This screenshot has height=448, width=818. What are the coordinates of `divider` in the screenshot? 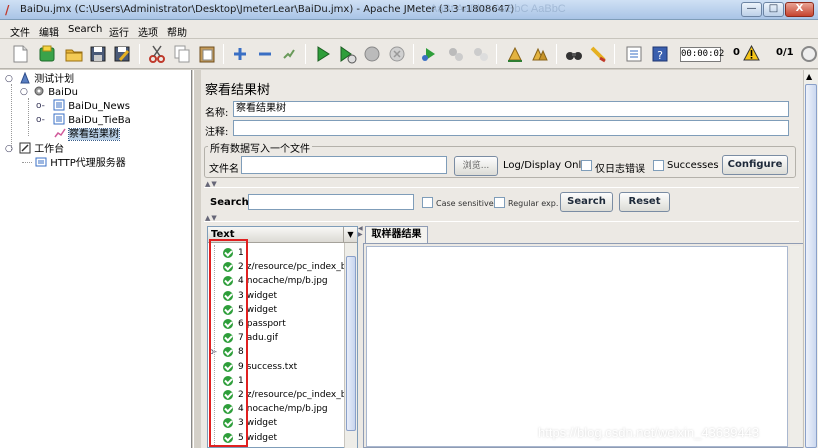 It's located at (501, 187).